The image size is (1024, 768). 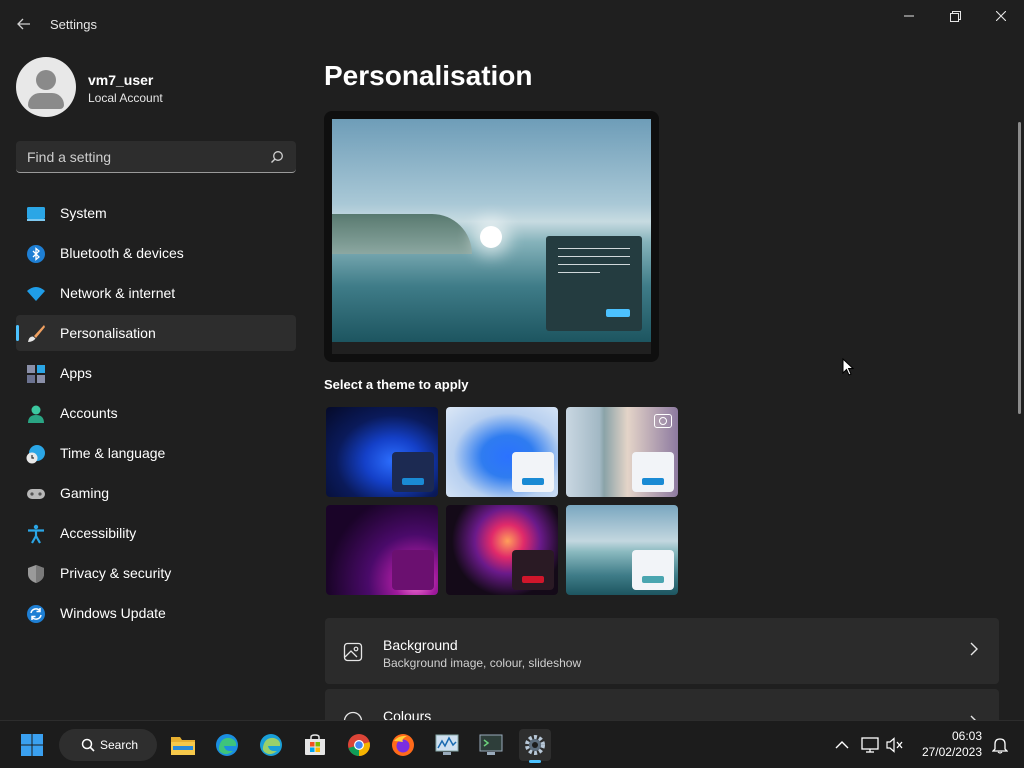 I want to click on sidebar-item-bluetooth: Bluetooth & devices, so click(x=156, y=253).